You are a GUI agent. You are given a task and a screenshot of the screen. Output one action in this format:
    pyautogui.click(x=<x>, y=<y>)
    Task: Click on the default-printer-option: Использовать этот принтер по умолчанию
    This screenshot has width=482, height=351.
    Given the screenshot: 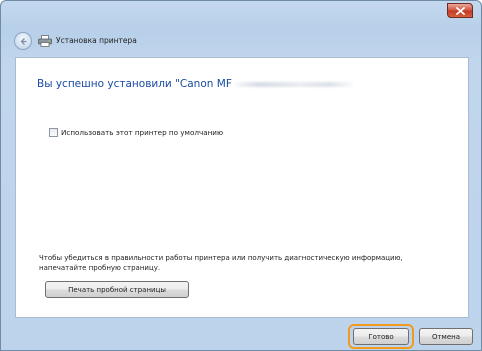 What is the action you would take?
    pyautogui.click(x=136, y=132)
    